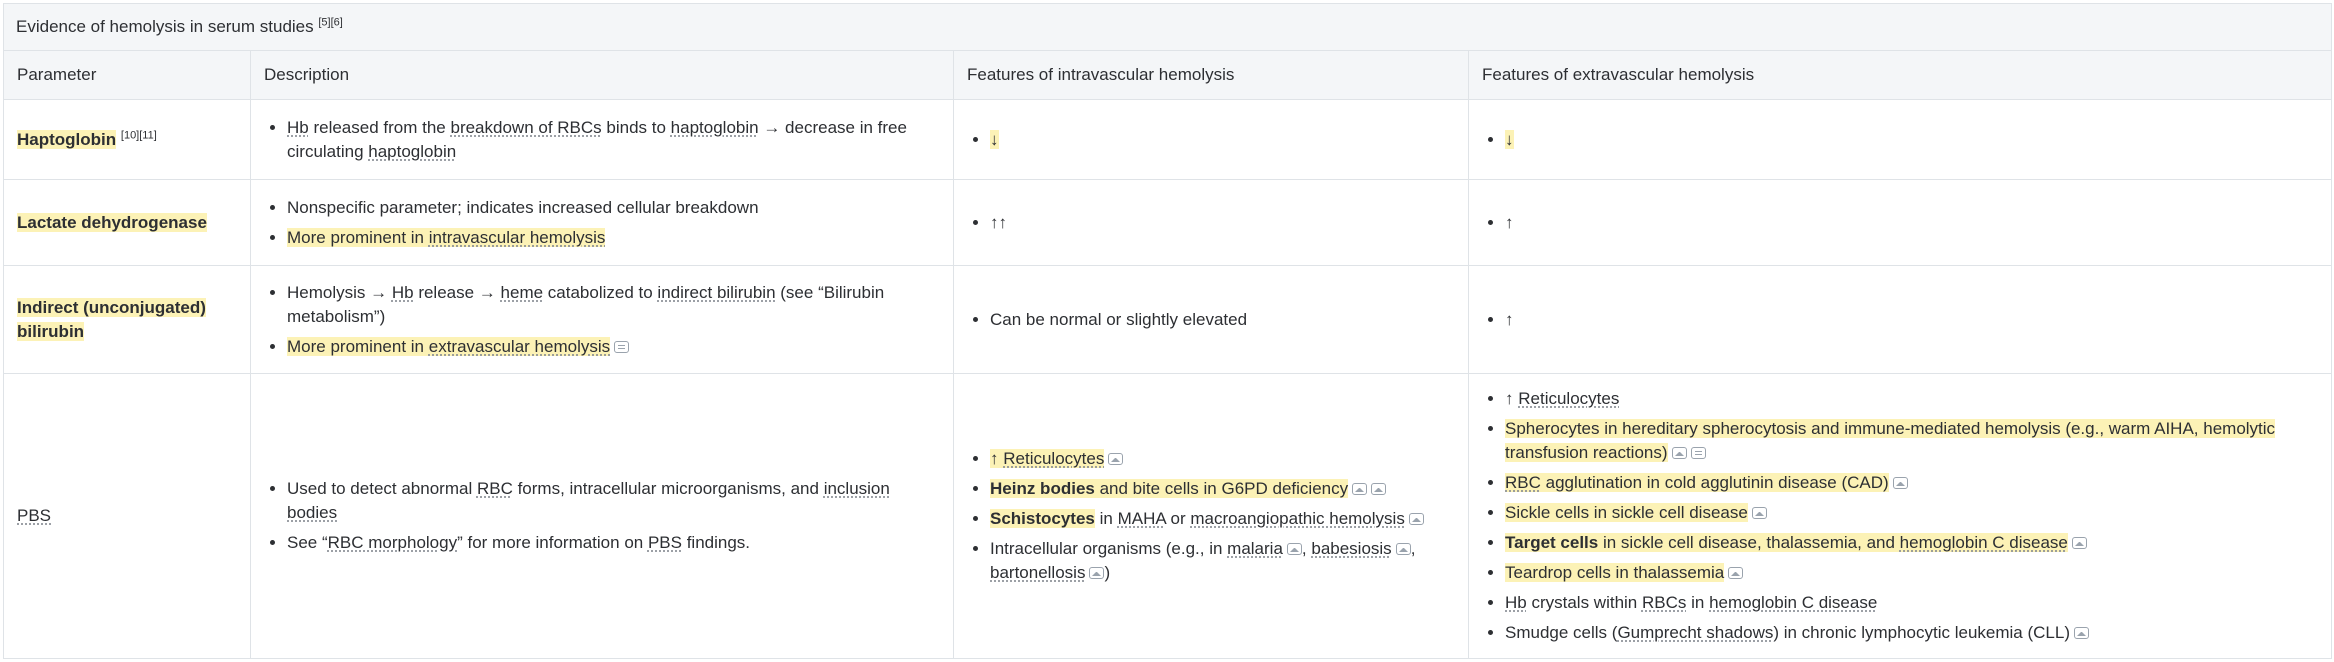 The width and height of the screenshot is (2334, 662). I want to click on term-link: MAHA, so click(1142, 518).